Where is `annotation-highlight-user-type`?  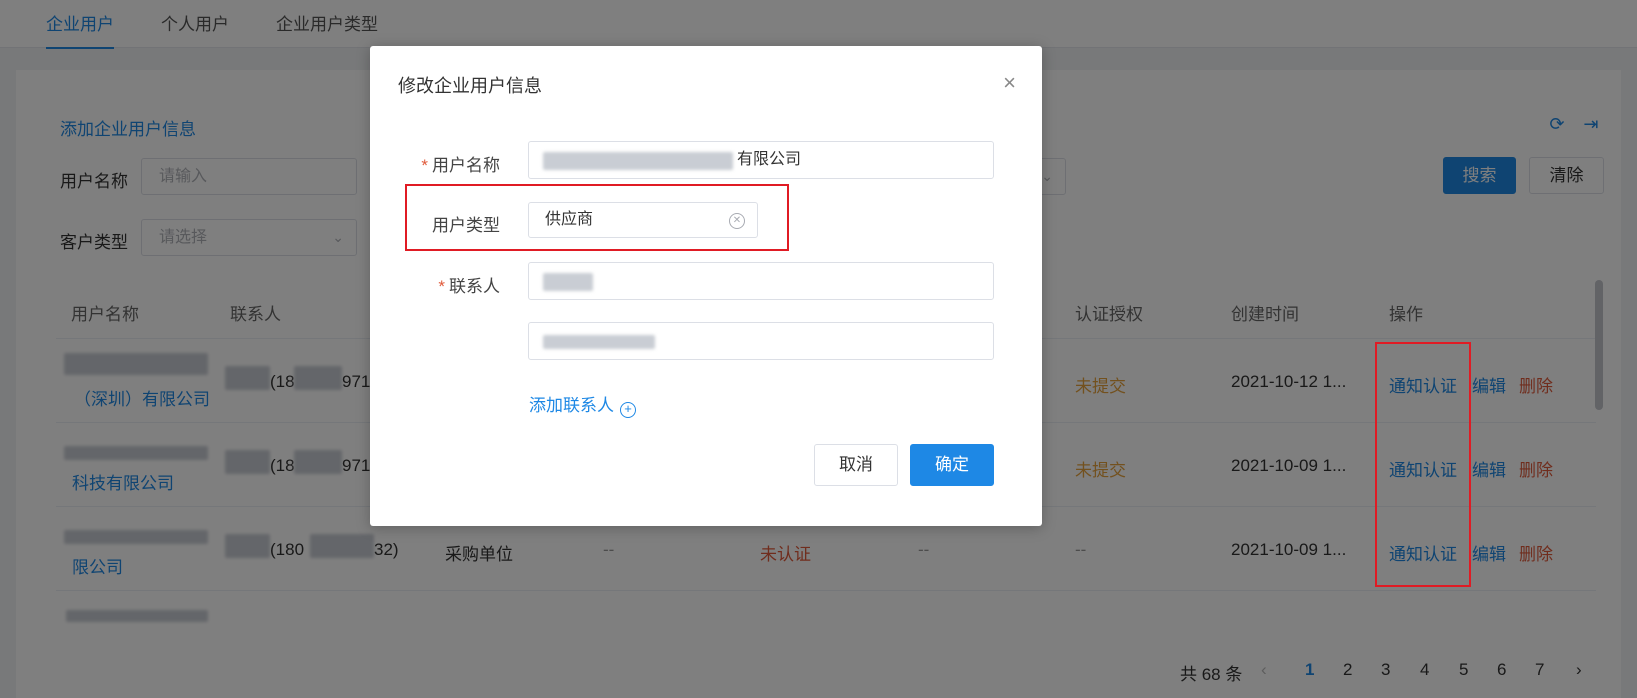
annotation-highlight-user-type is located at coordinates (597, 217).